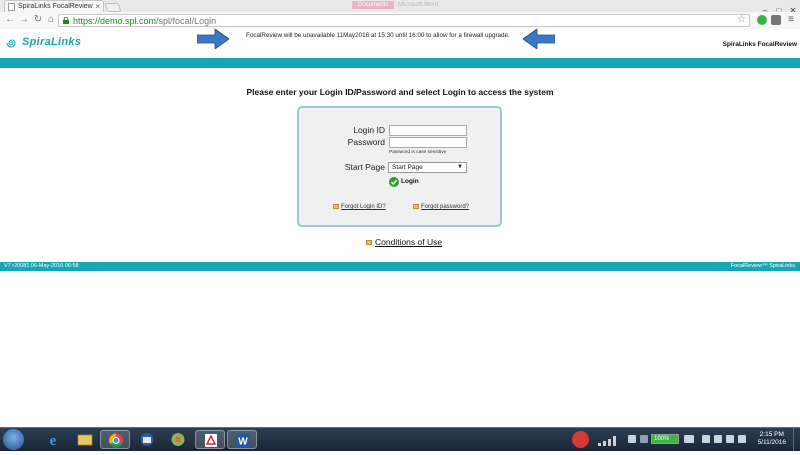  I want to click on check-icon, so click(394, 182).